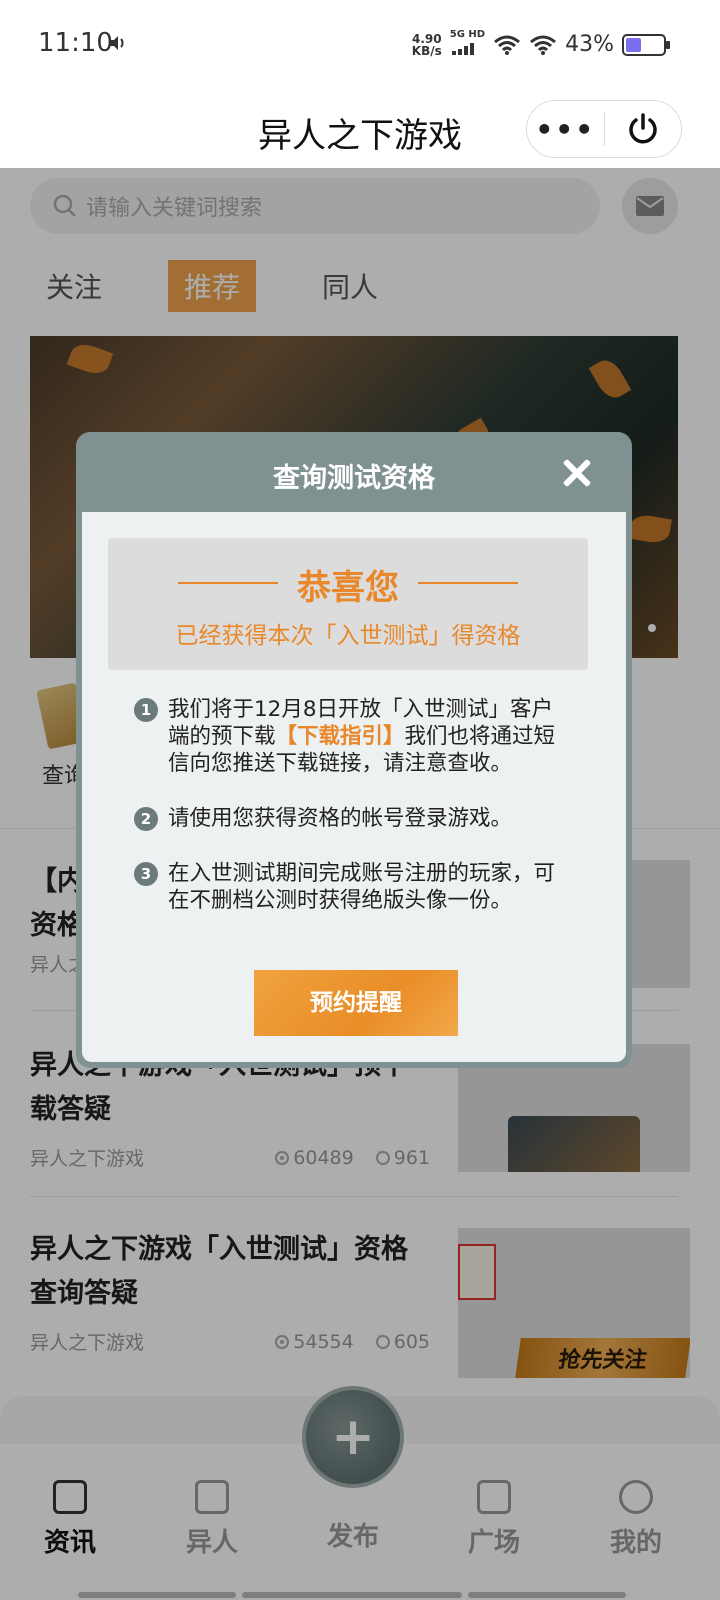 This screenshot has height=1600, width=720. I want to click on step-text: 在入世测试期间完成账号注册的玩家，可在不删档公测时获得绝版头像一份。, so click(362, 887).